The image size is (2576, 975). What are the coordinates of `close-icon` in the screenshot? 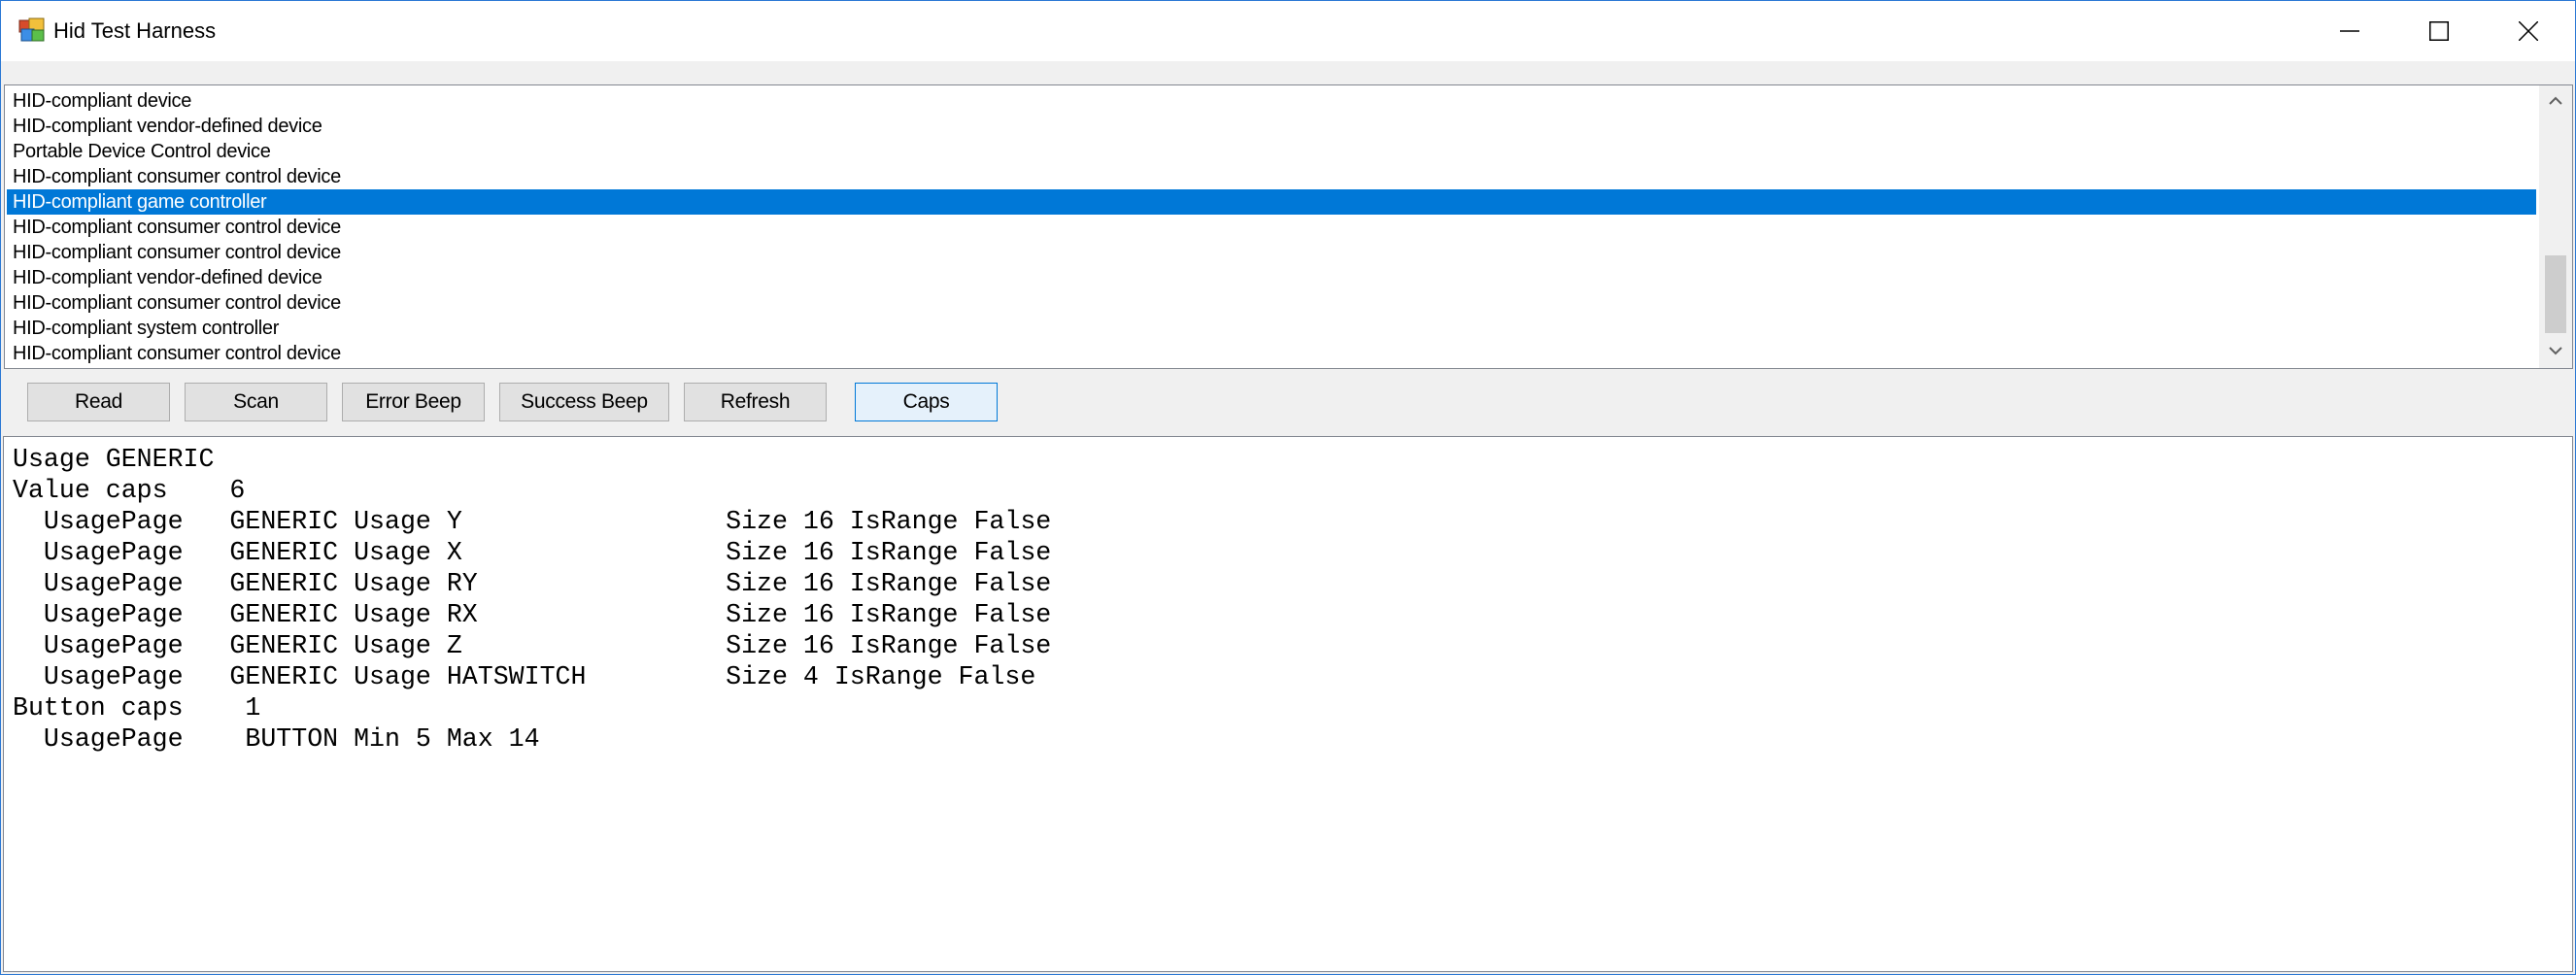 It's located at (2528, 31).